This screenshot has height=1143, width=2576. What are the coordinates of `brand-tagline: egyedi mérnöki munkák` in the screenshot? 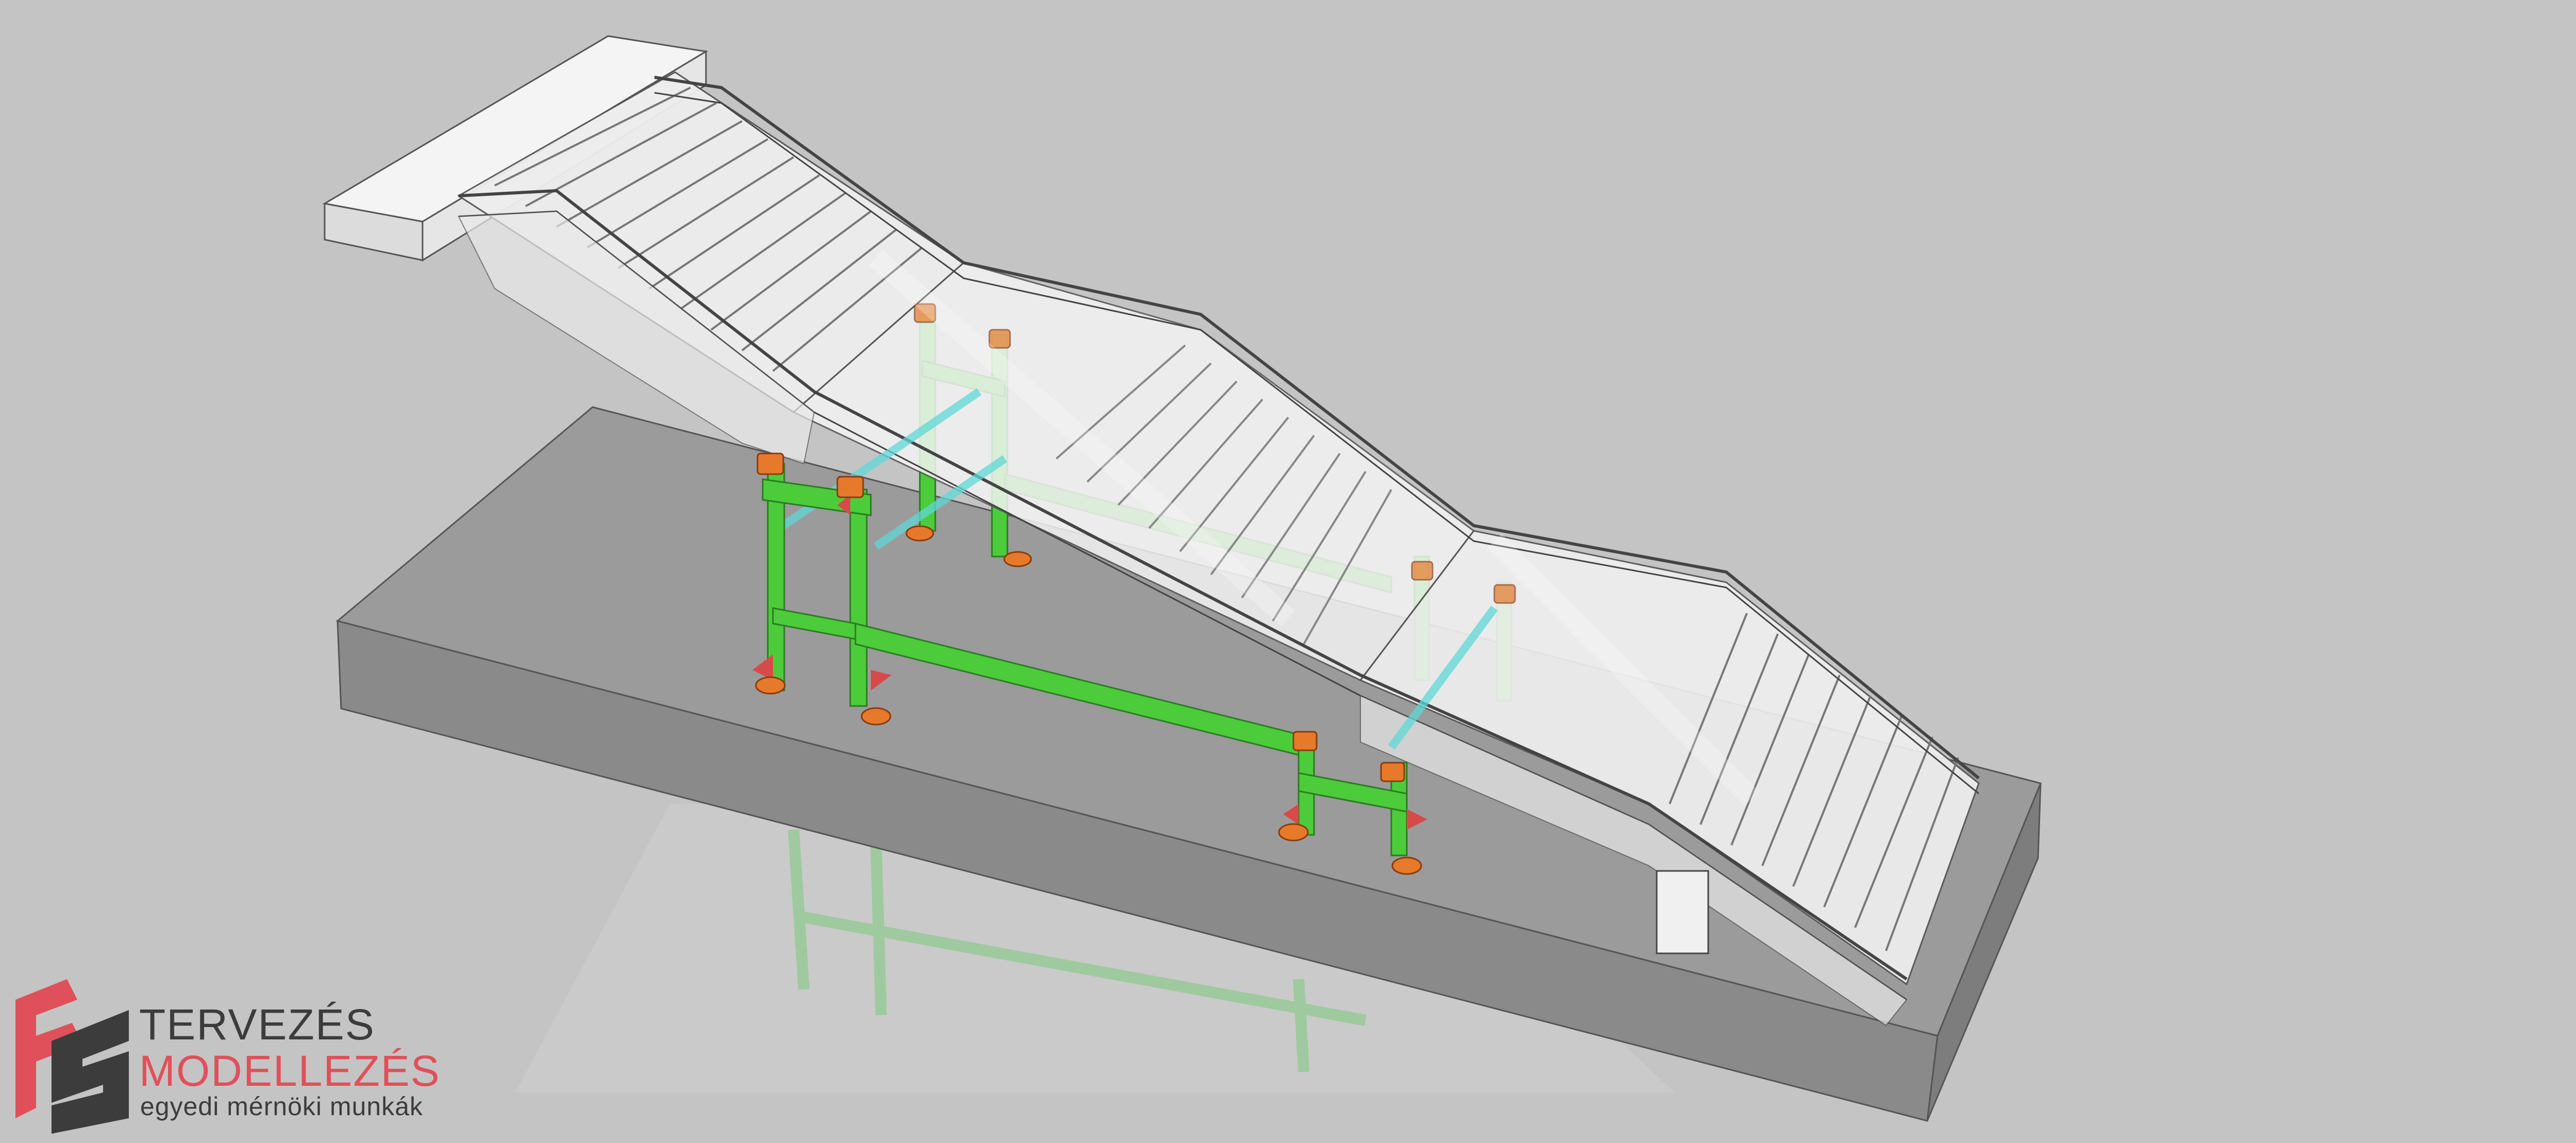 It's located at (282, 1106).